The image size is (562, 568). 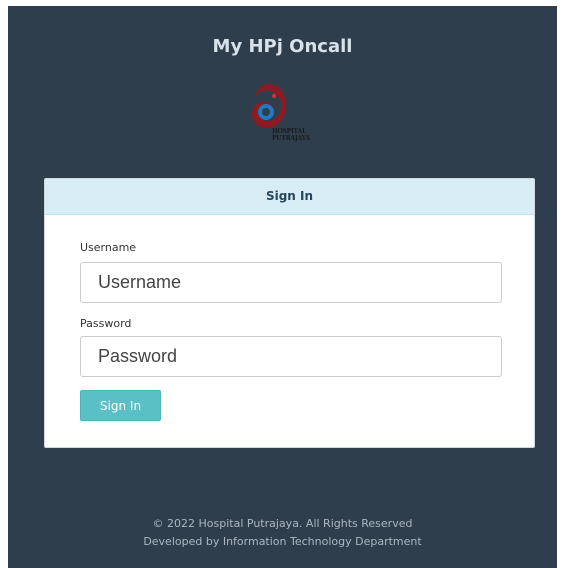 I want to click on username-input, so click(x=291, y=282).